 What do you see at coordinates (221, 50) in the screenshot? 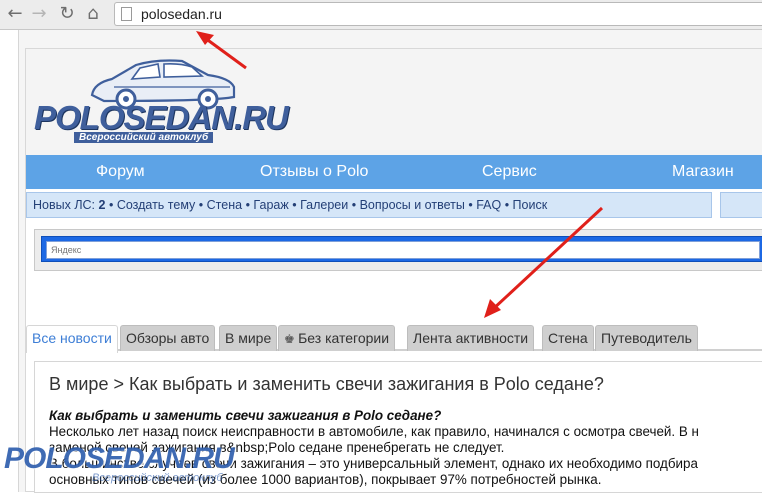
I see `arrow-to-url` at bounding box center [221, 50].